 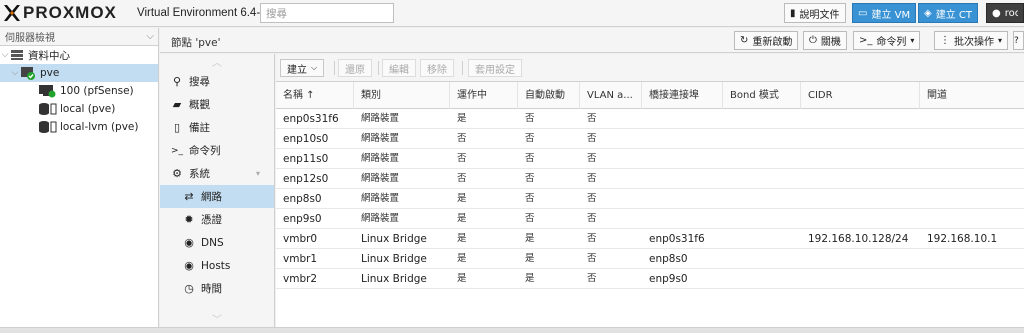 What do you see at coordinates (402, 95) in the screenshot?
I see `column-header-type: 類別` at bounding box center [402, 95].